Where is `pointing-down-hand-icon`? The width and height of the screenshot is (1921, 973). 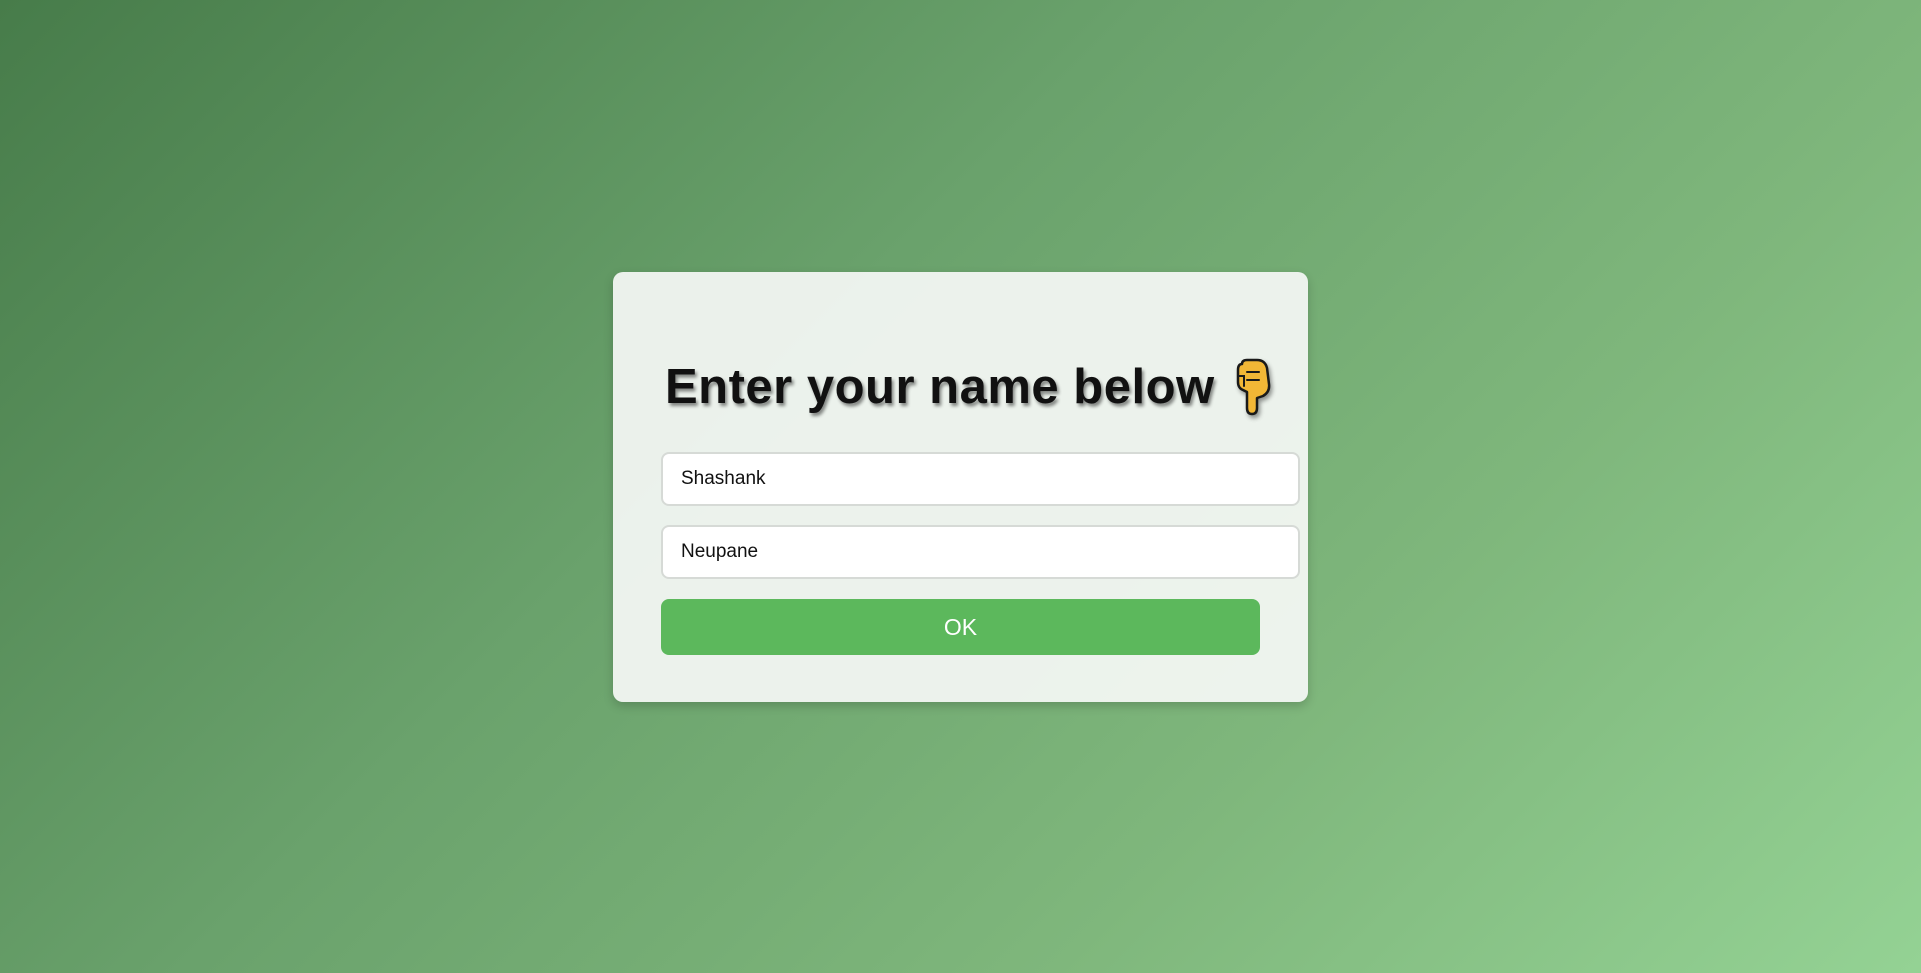
pointing-down-hand-icon is located at coordinates (1252, 387).